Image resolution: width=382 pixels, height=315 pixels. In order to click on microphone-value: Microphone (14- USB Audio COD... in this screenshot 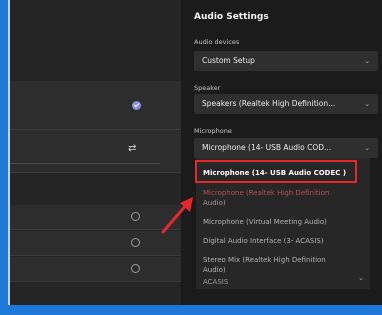, I will do `click(267, 147)`.